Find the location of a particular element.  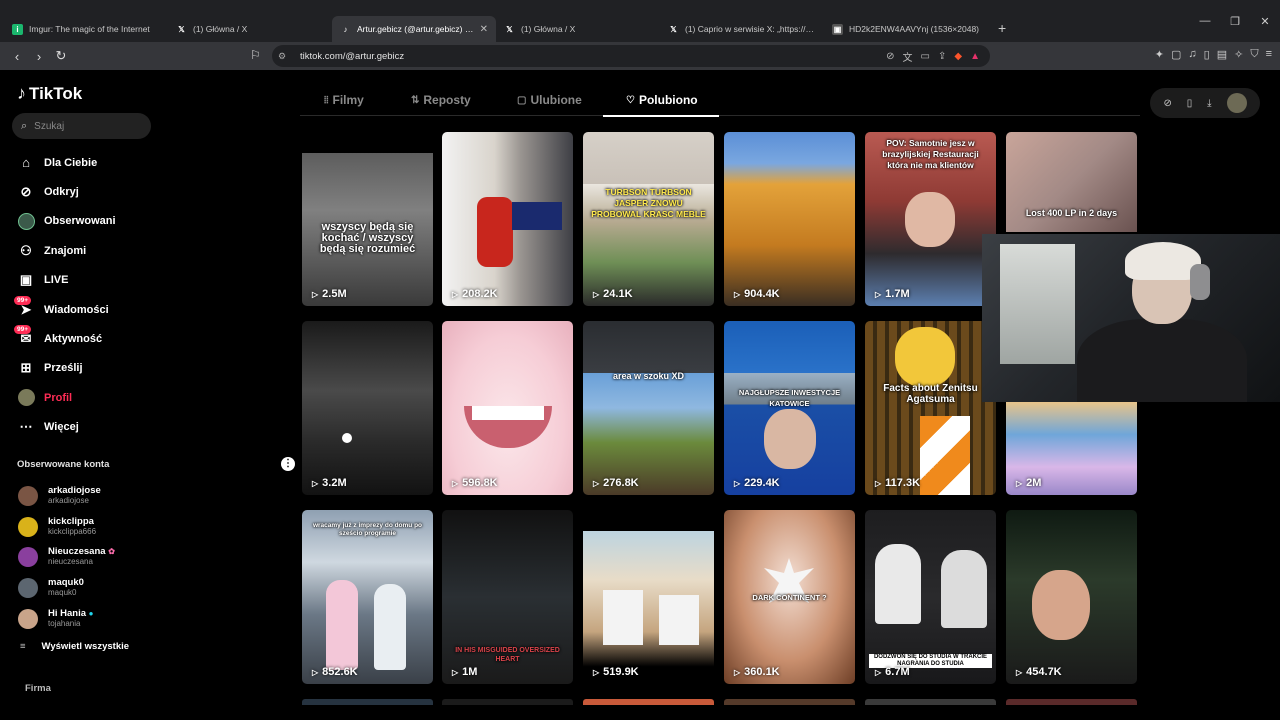

browser-tab: ▣ HD2k2ENW4AAVYnj (1536×2048) is located at coordinates (906, 29).